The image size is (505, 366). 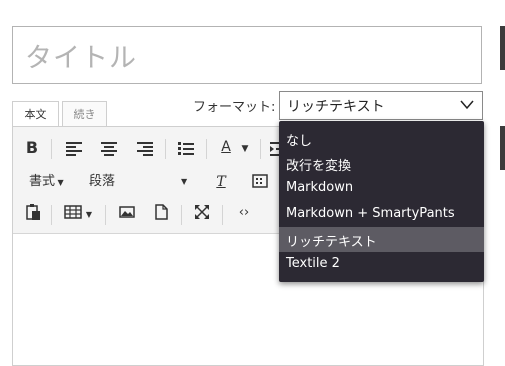 I want to click on clear-format-icon: T, so click(x=221, y=182).